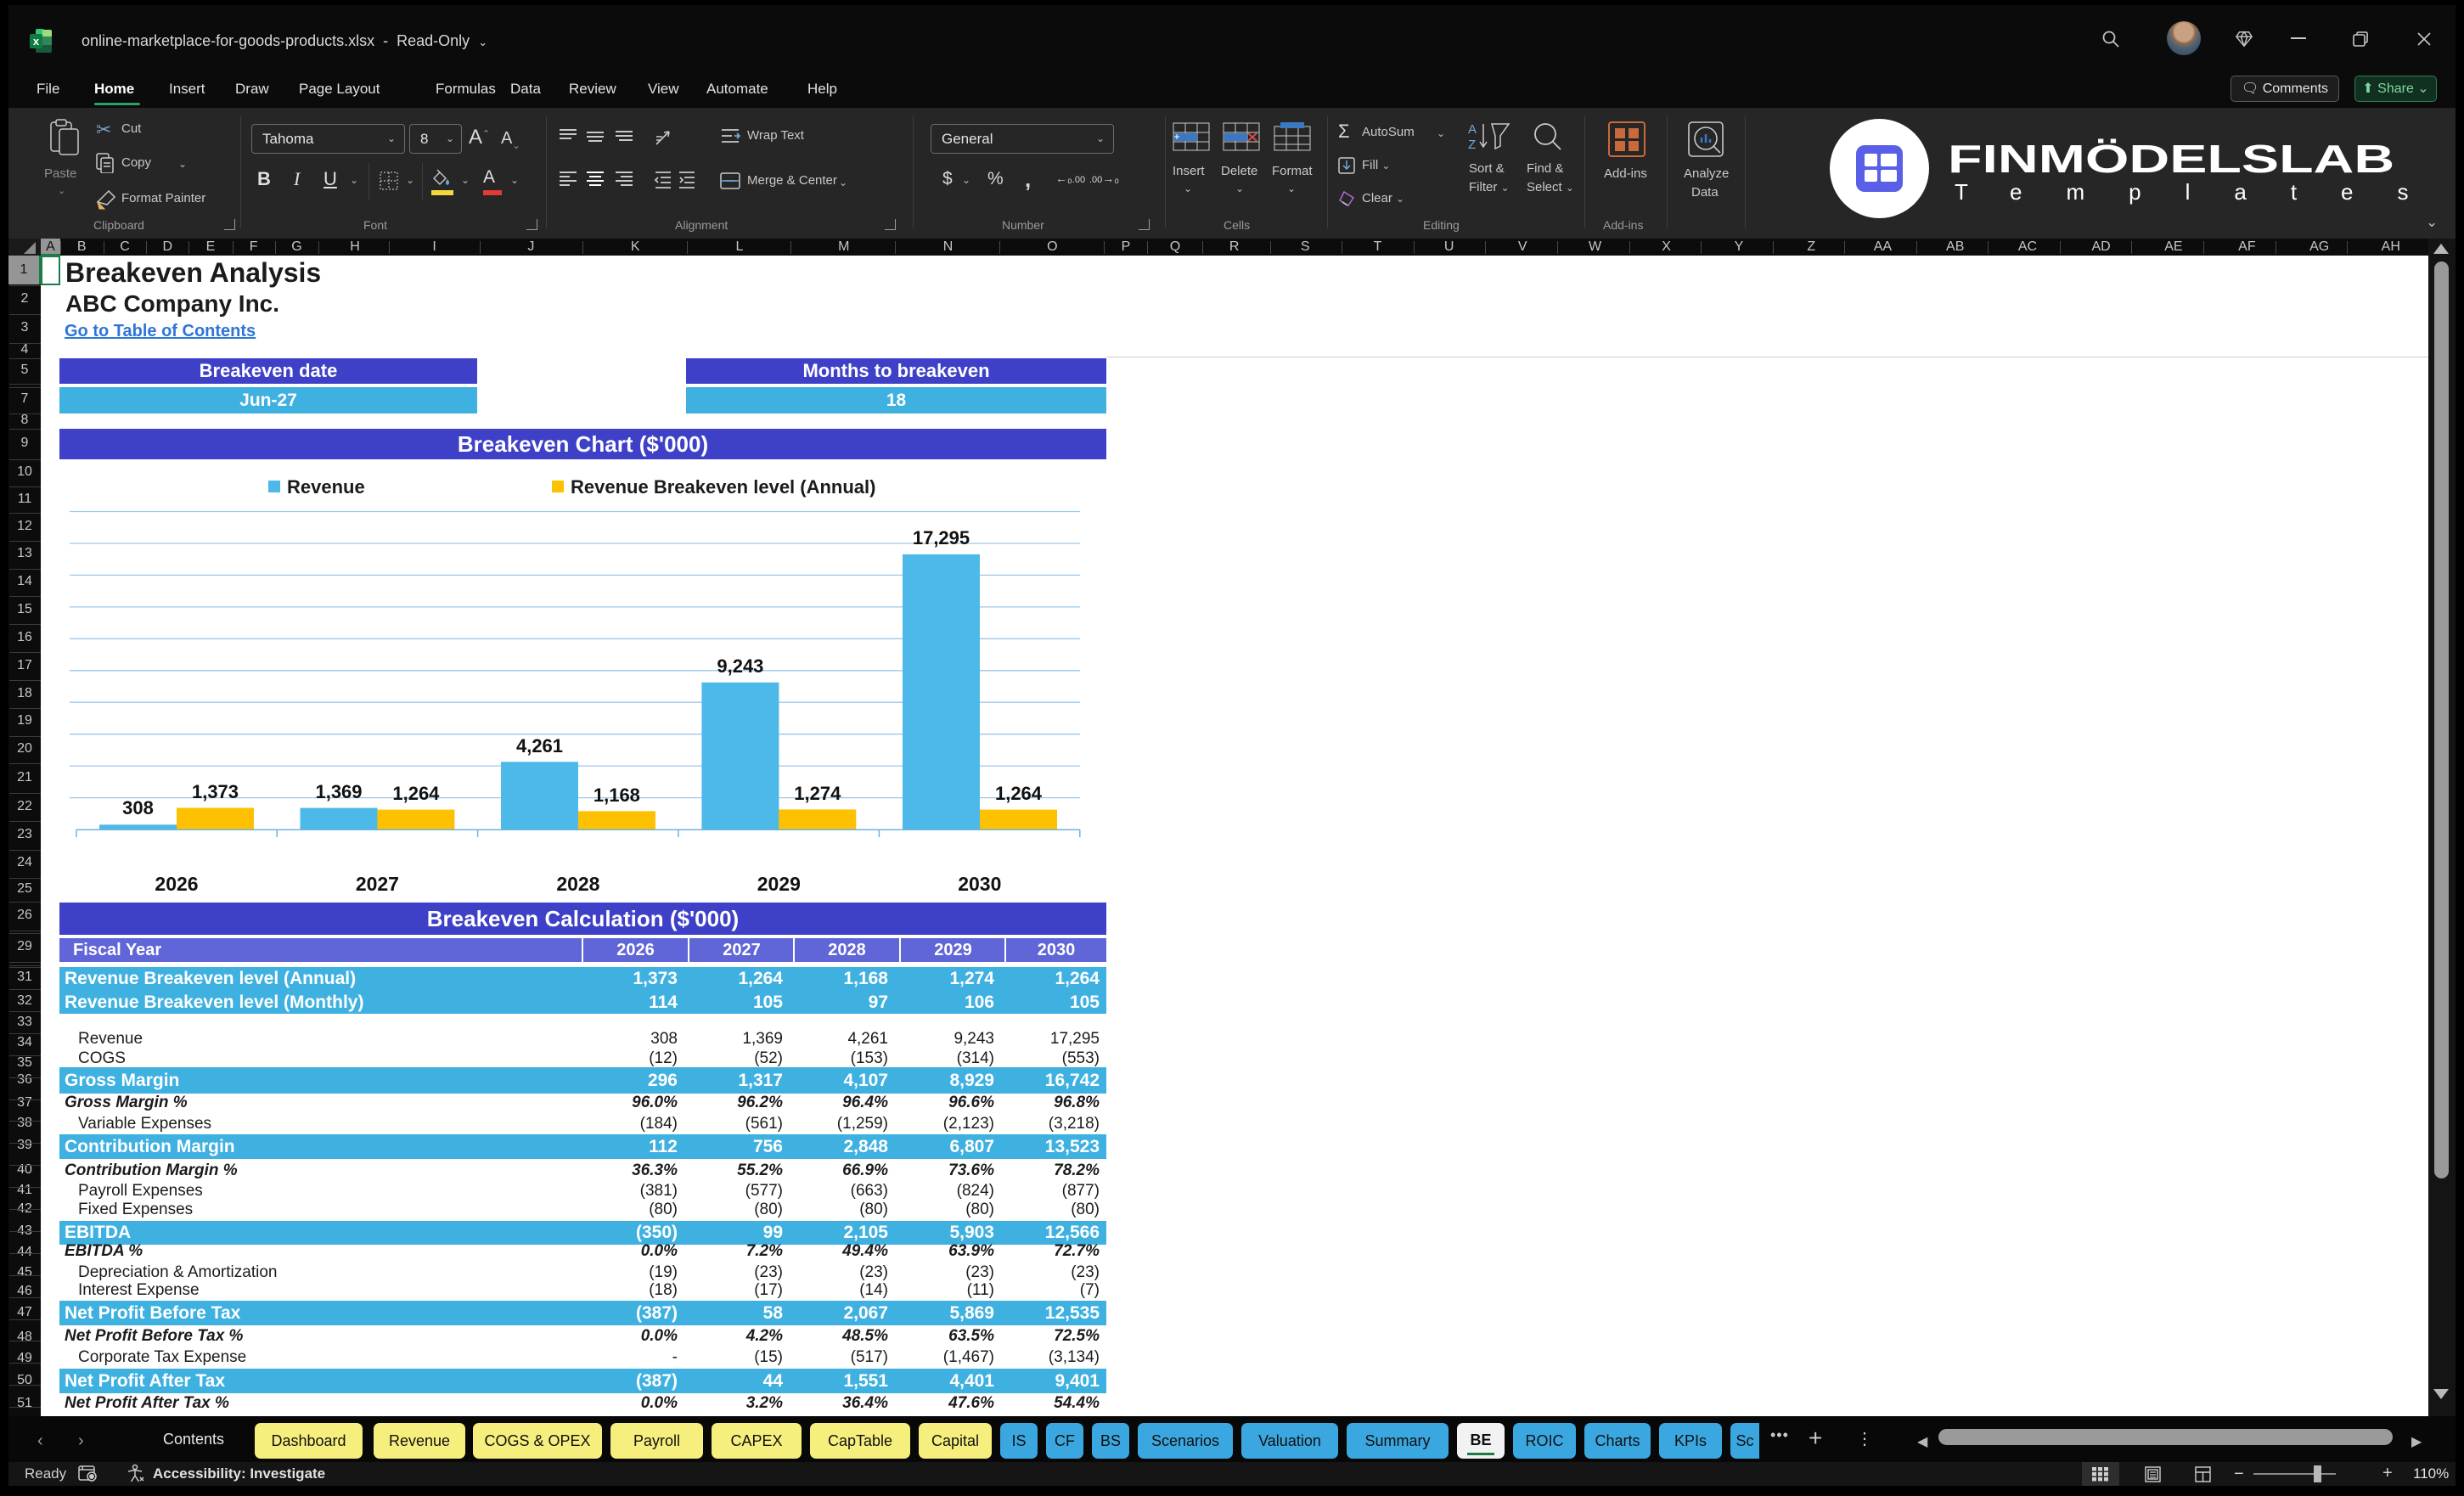  Describe the element at coordinates (616, 795) in the screenshot. I see `svg-text: 1,168` at that location.